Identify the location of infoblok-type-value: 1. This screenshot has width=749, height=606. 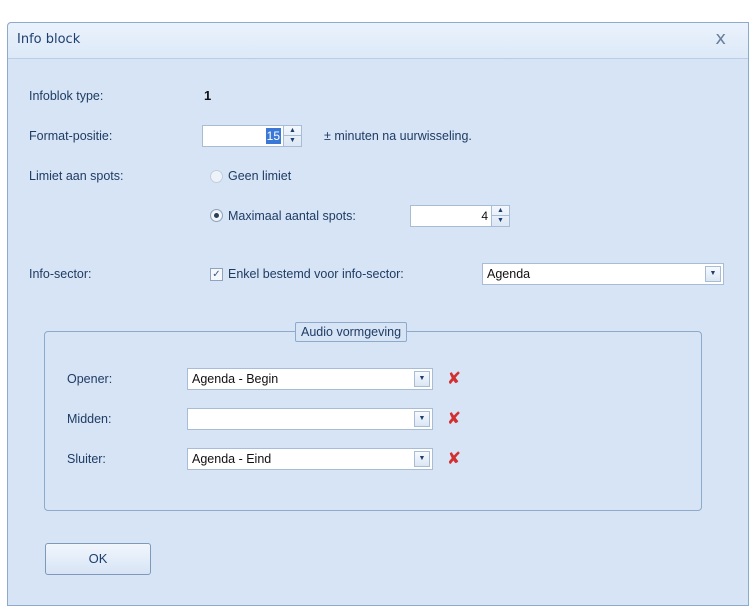
(208, 95).